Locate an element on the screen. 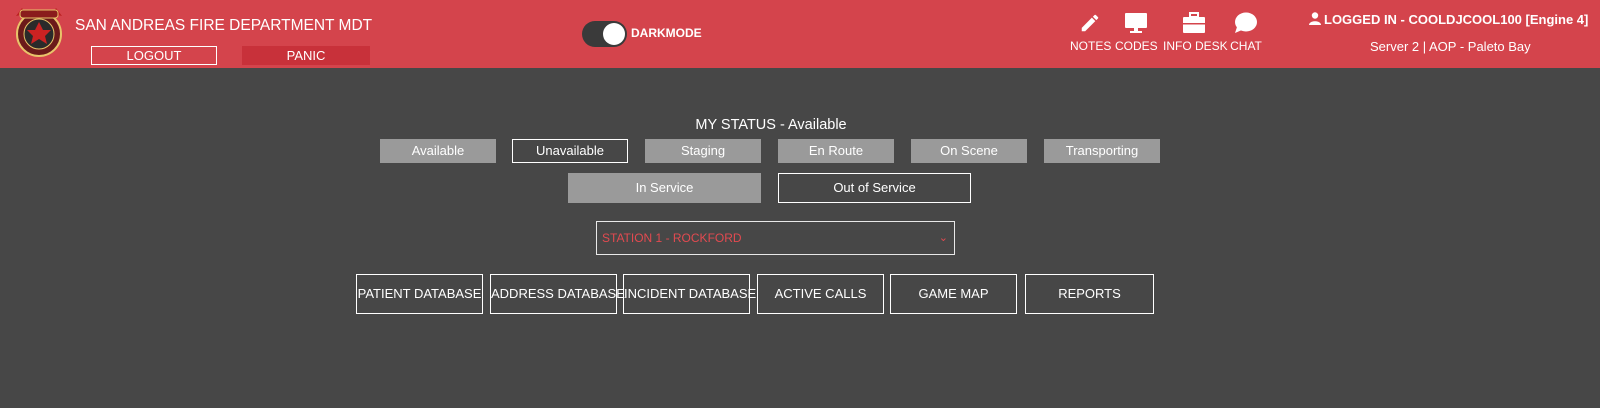  app-title: SAN ANDREAS FIRE DEPARTMENT MDT is located at coordinates (224, 25).